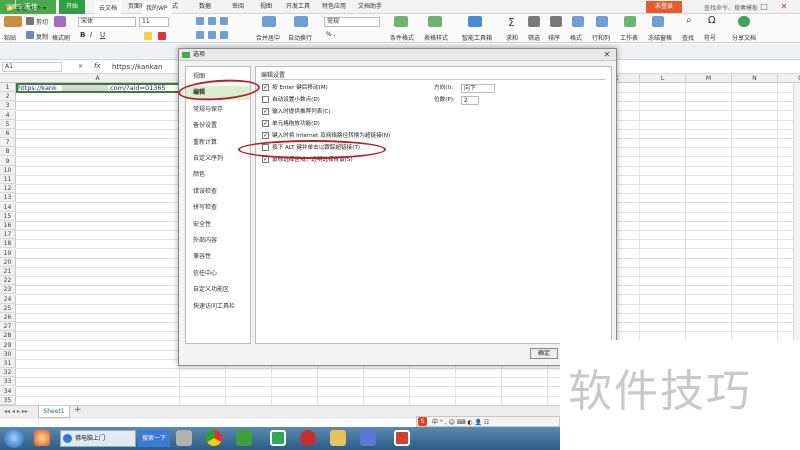 This screenshot has height=450, width=800. What do you see at coordinates (278, 438) in the screenshot?
I see `wps-sheet-taskbar-icon` at bounding box center [278, 438].